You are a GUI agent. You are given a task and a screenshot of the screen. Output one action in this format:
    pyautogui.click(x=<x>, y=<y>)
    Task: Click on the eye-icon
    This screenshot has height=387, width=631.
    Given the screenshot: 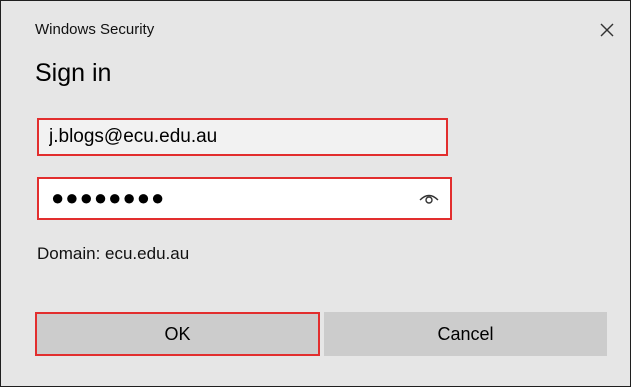 What is the action you would take?
    pyautogui.click(x=429, y=199)
    